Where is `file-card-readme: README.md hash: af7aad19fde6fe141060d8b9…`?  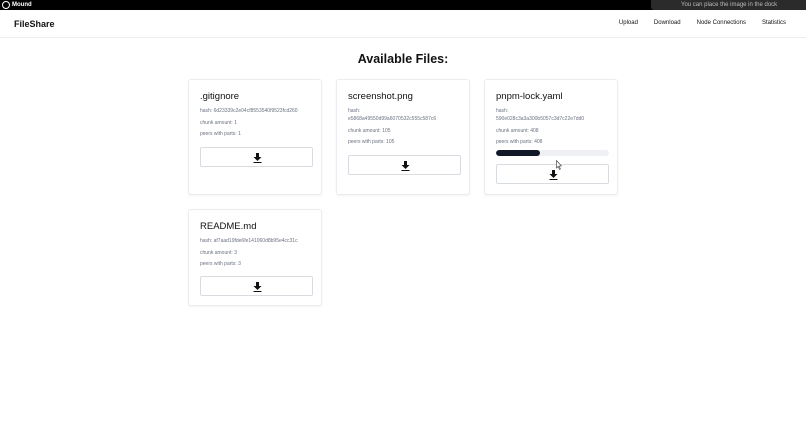 file-card-readme: README.md hash: af7aad19fde6fe141060d8b9… is located at coordinates (255, 257).